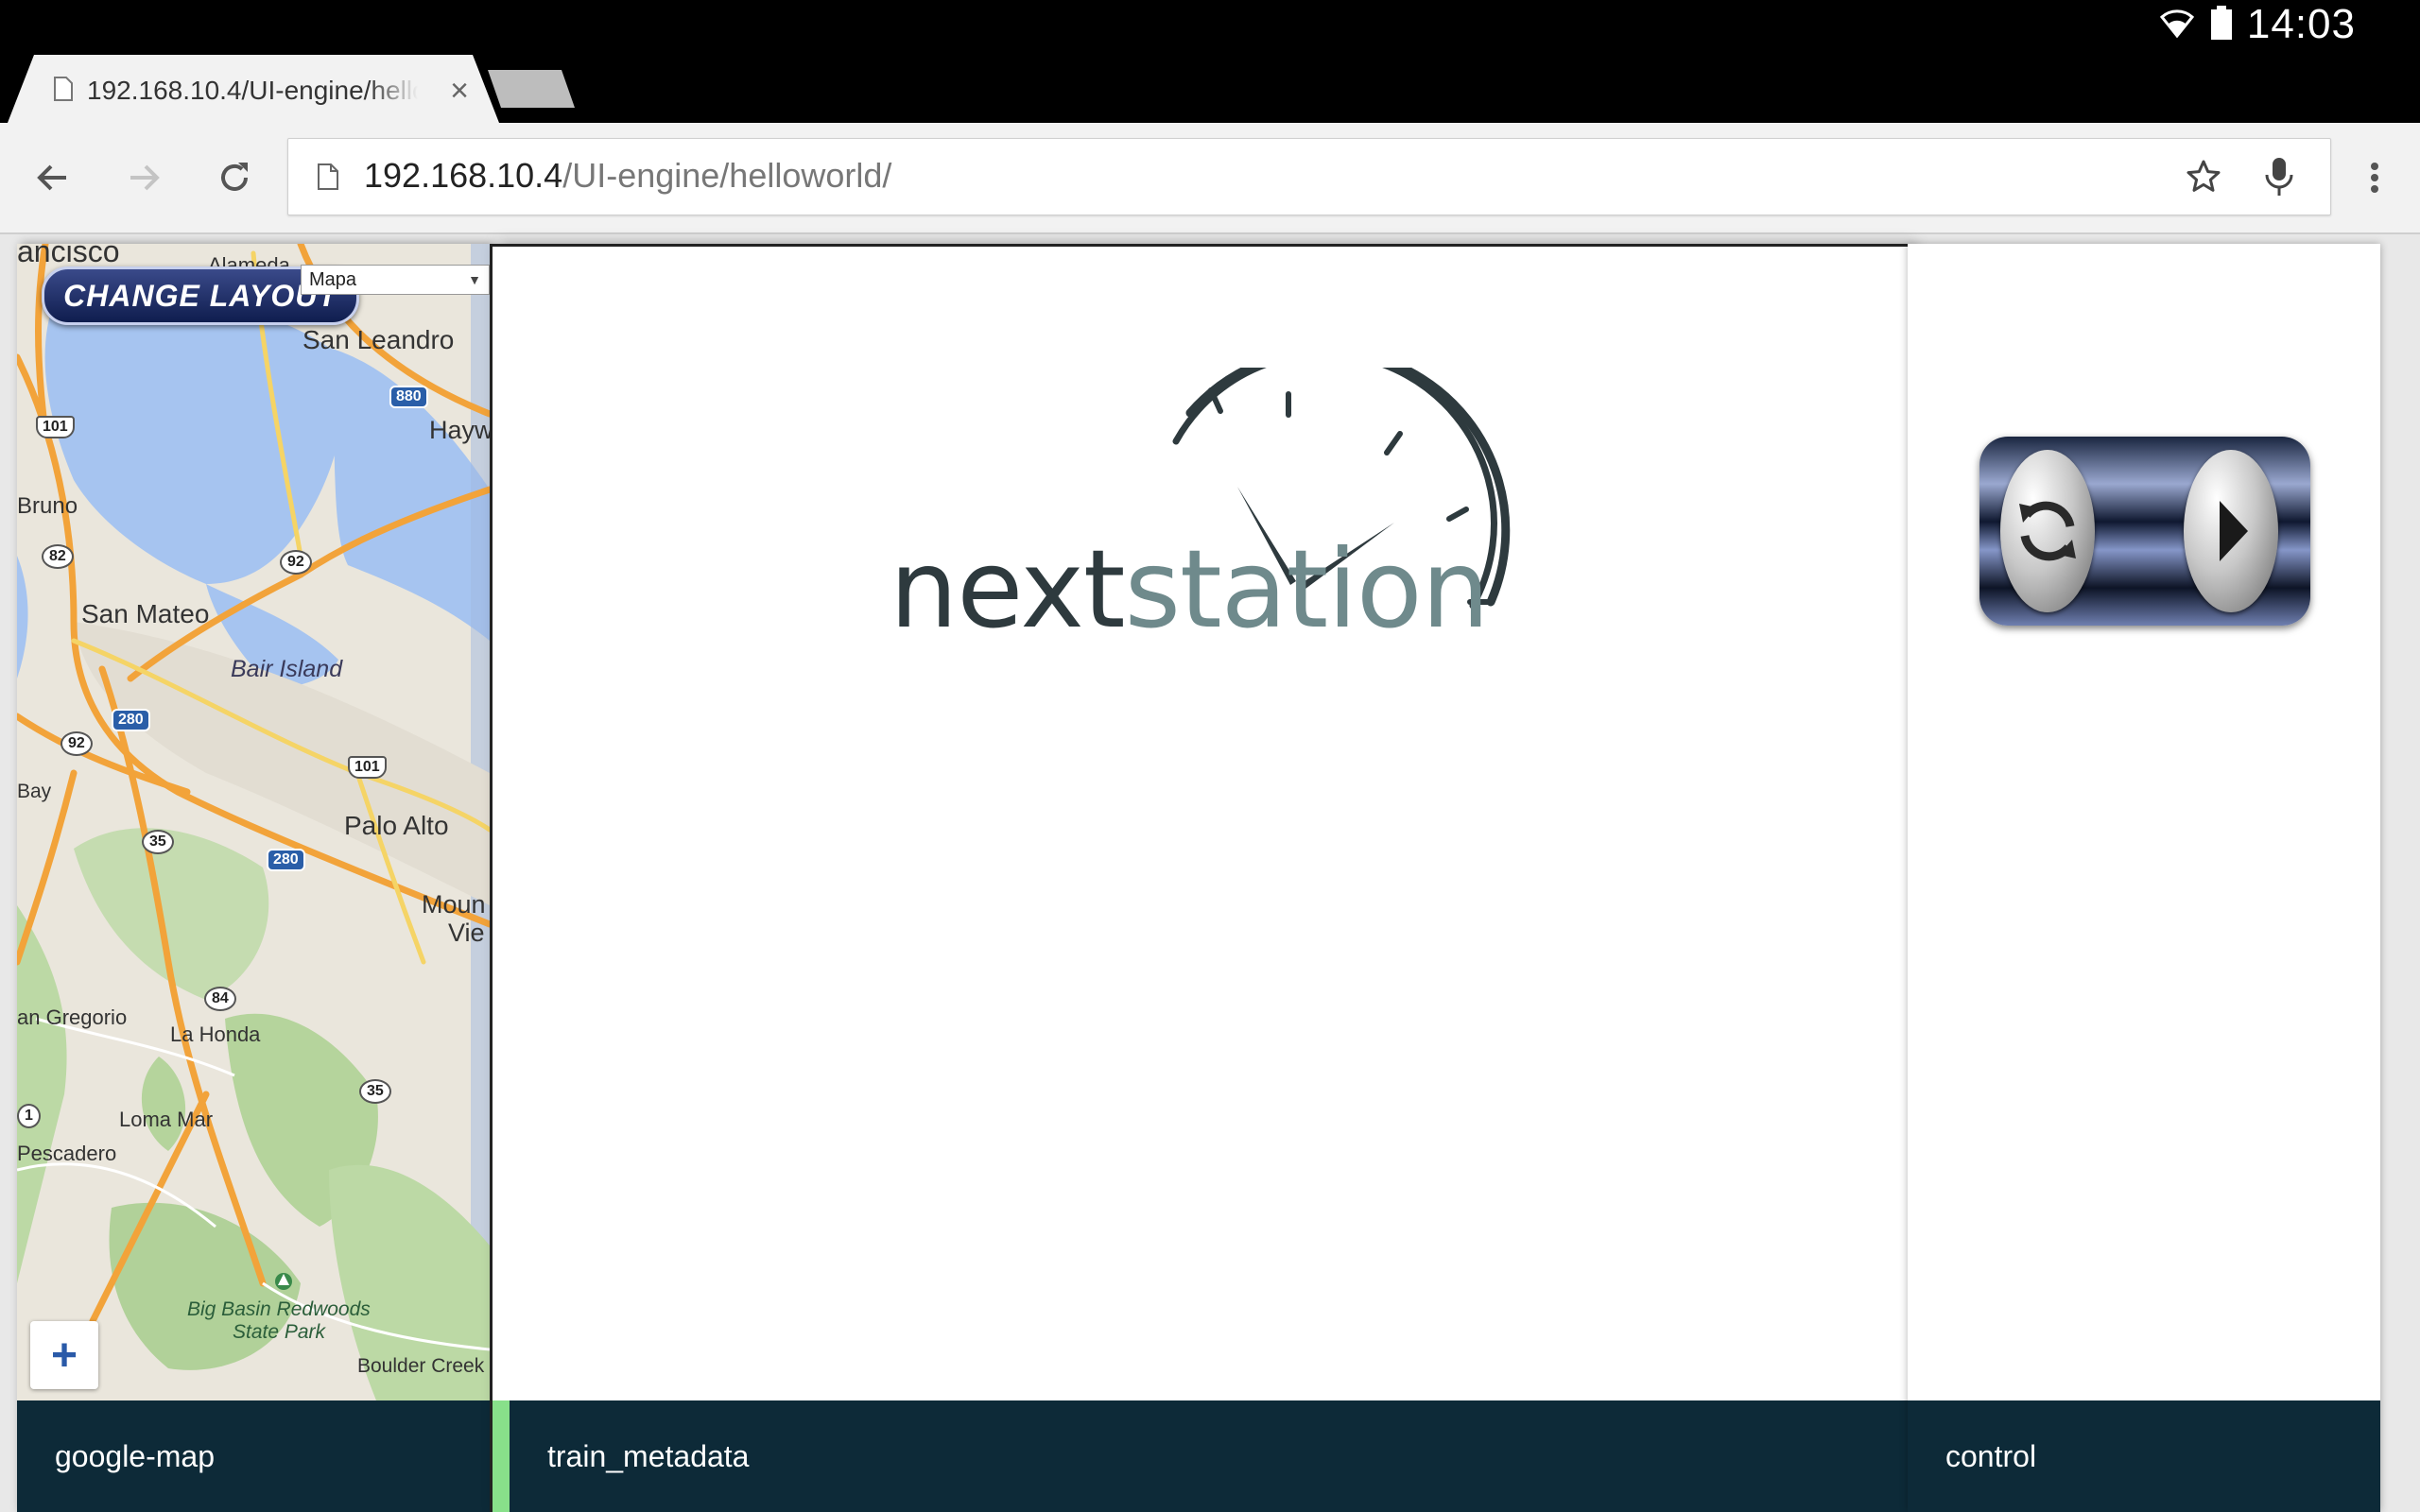  I want to click on panel-label: control, so click(1991, 1455).